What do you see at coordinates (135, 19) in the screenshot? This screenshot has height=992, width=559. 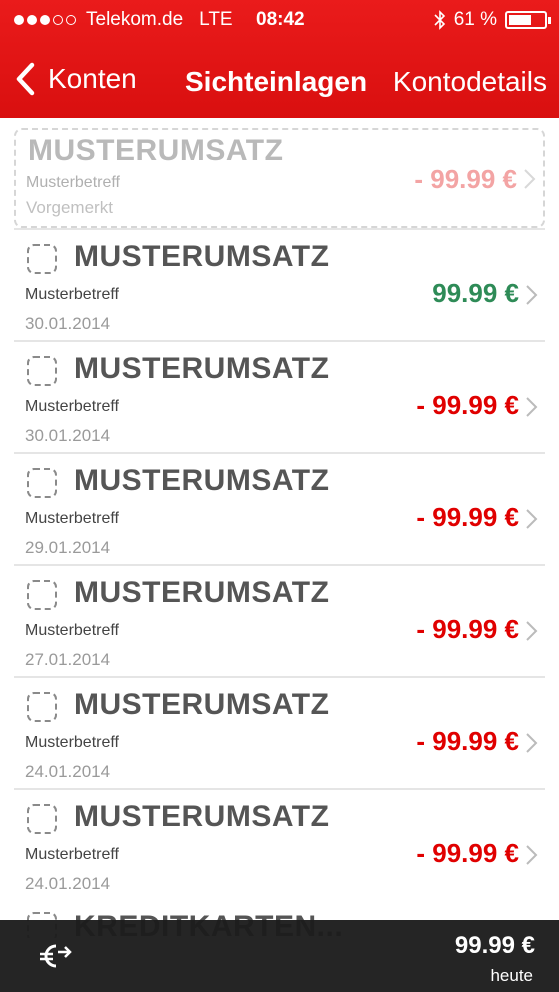 I see `carrier-name: Telekom.de` at bounding box center [135, 19].